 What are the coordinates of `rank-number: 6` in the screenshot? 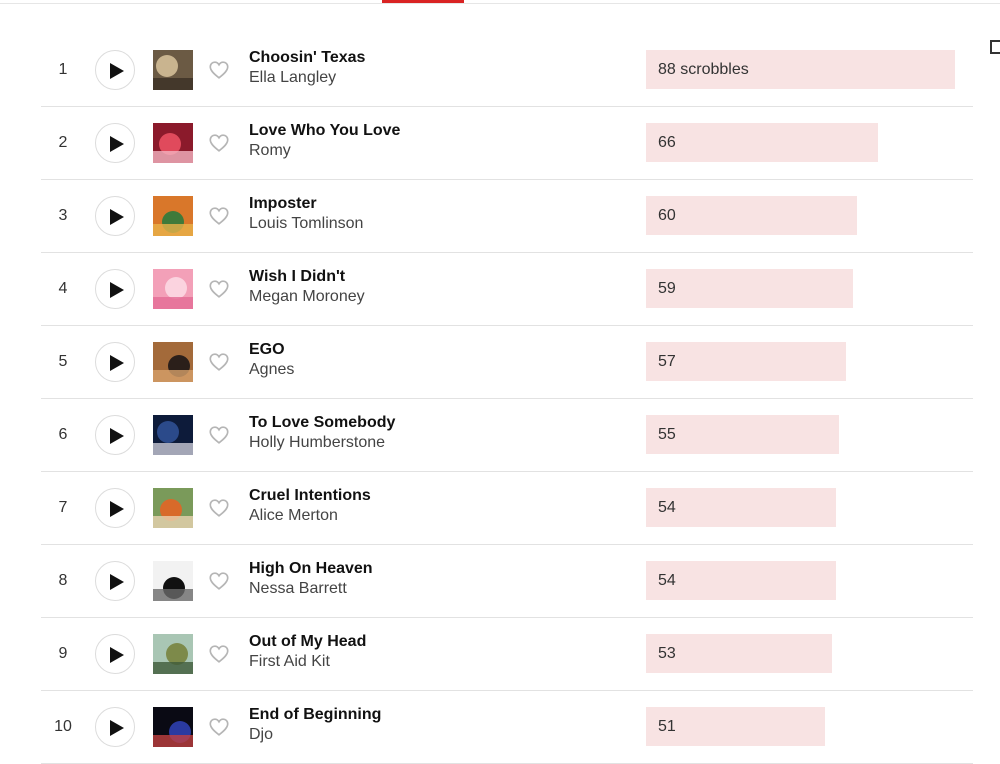 It's located at (63, 434).